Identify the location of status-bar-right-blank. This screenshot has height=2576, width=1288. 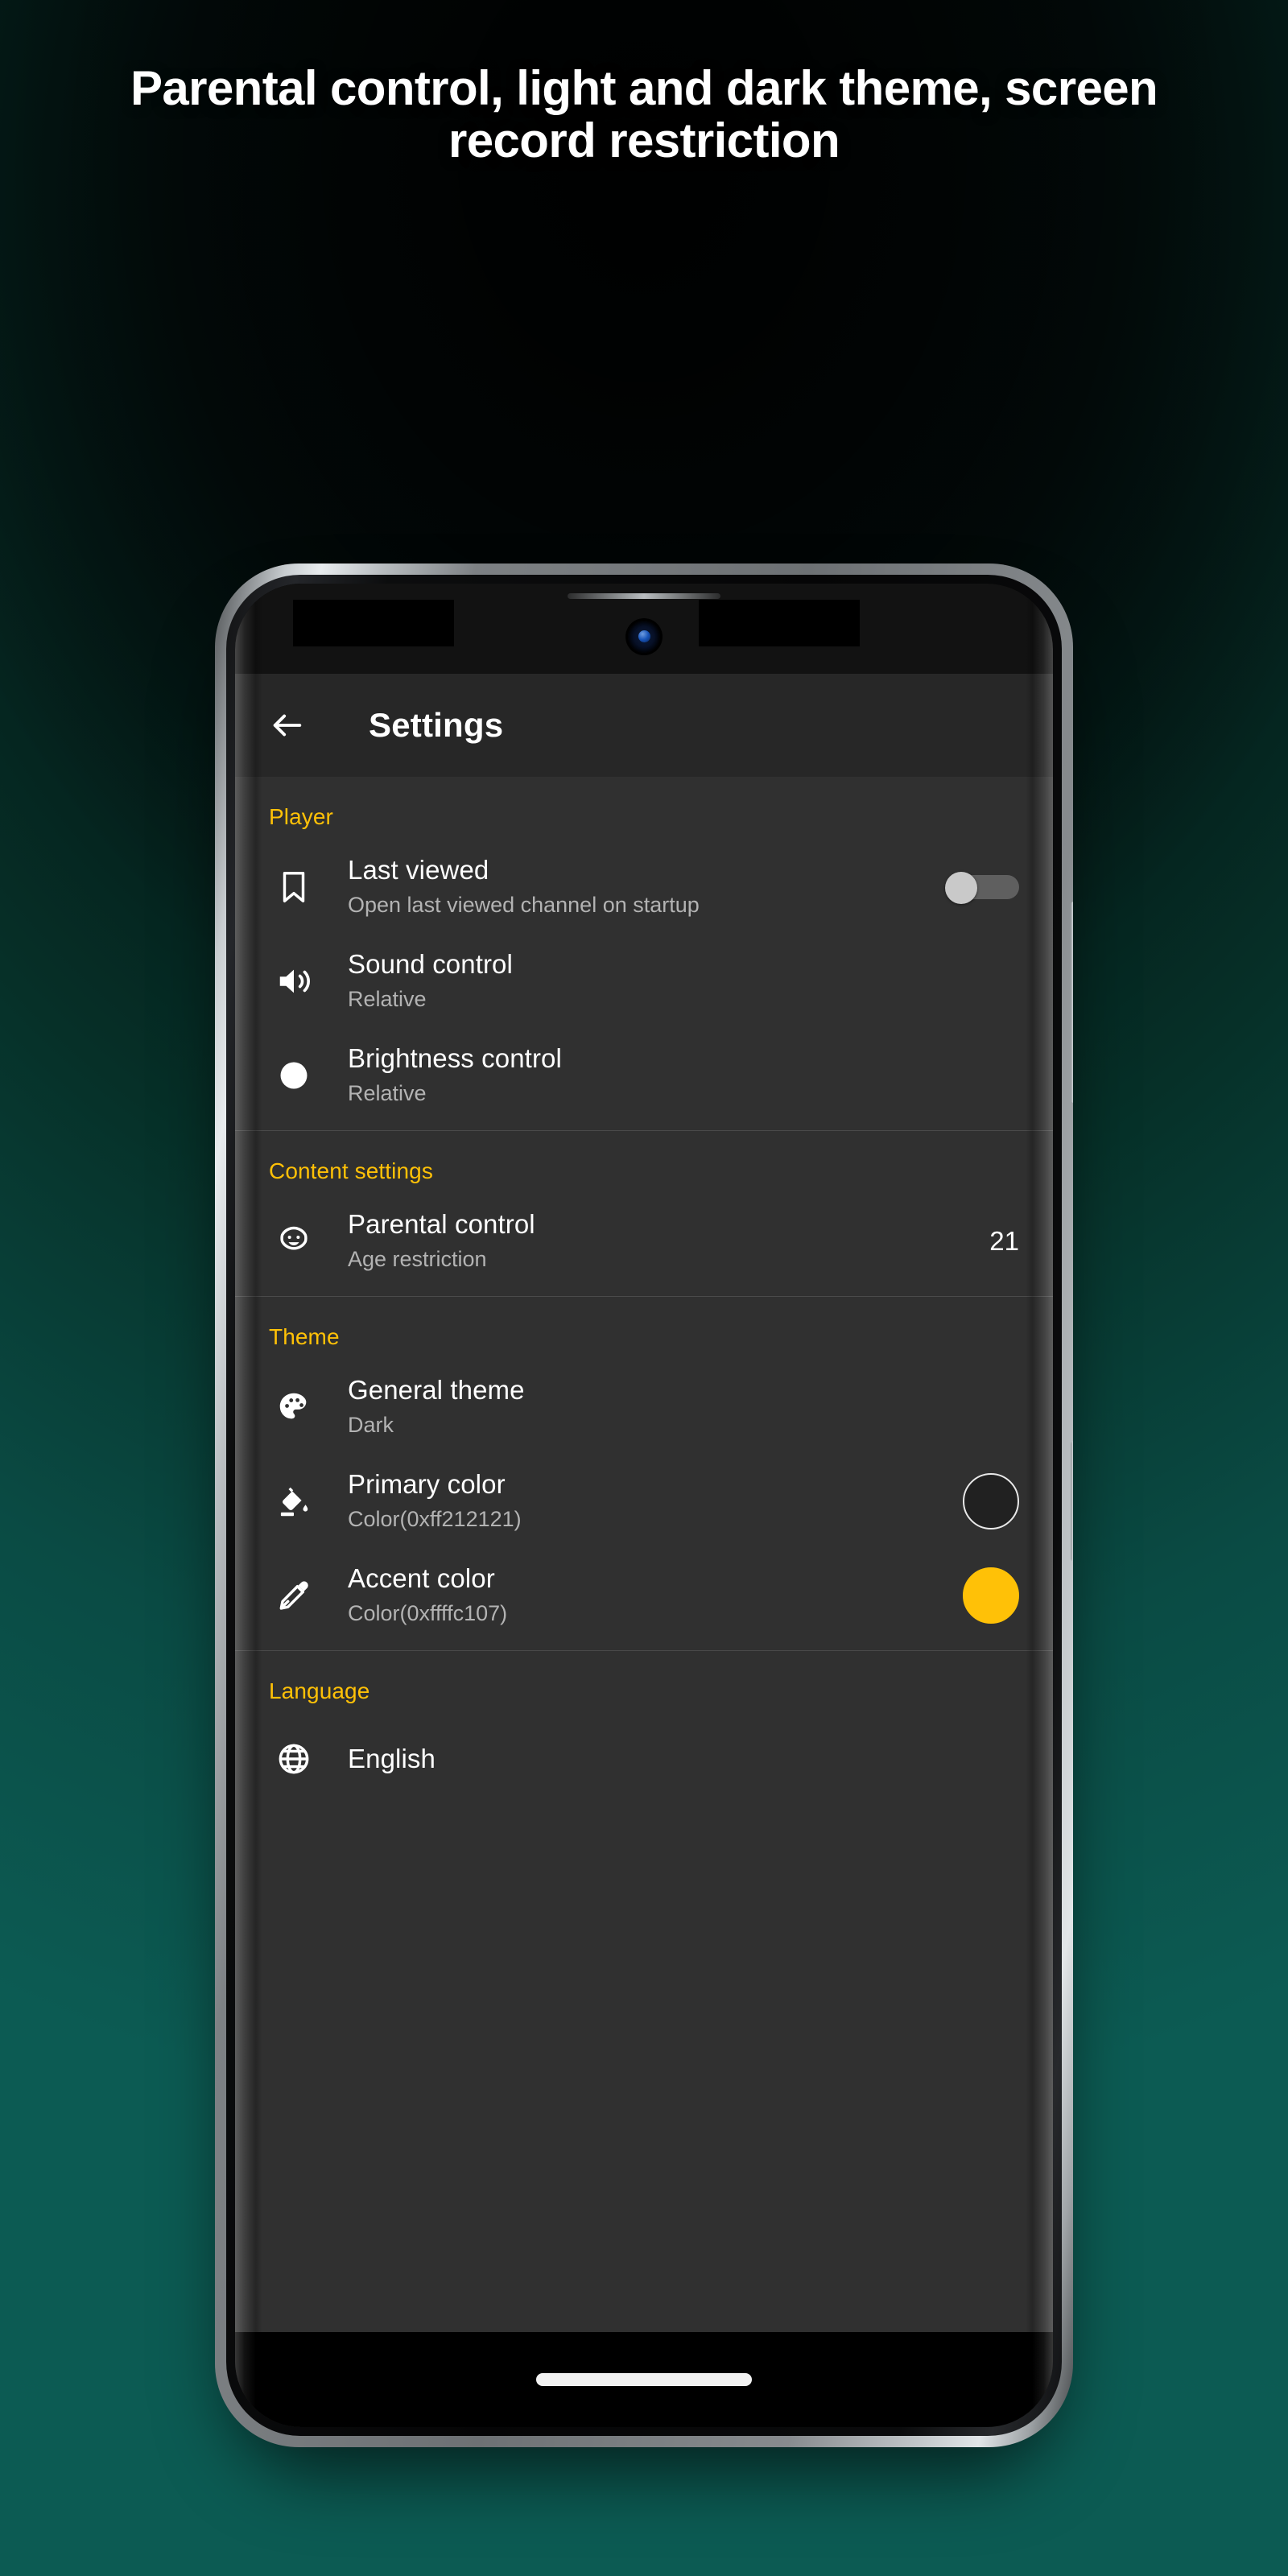
(779, 623).